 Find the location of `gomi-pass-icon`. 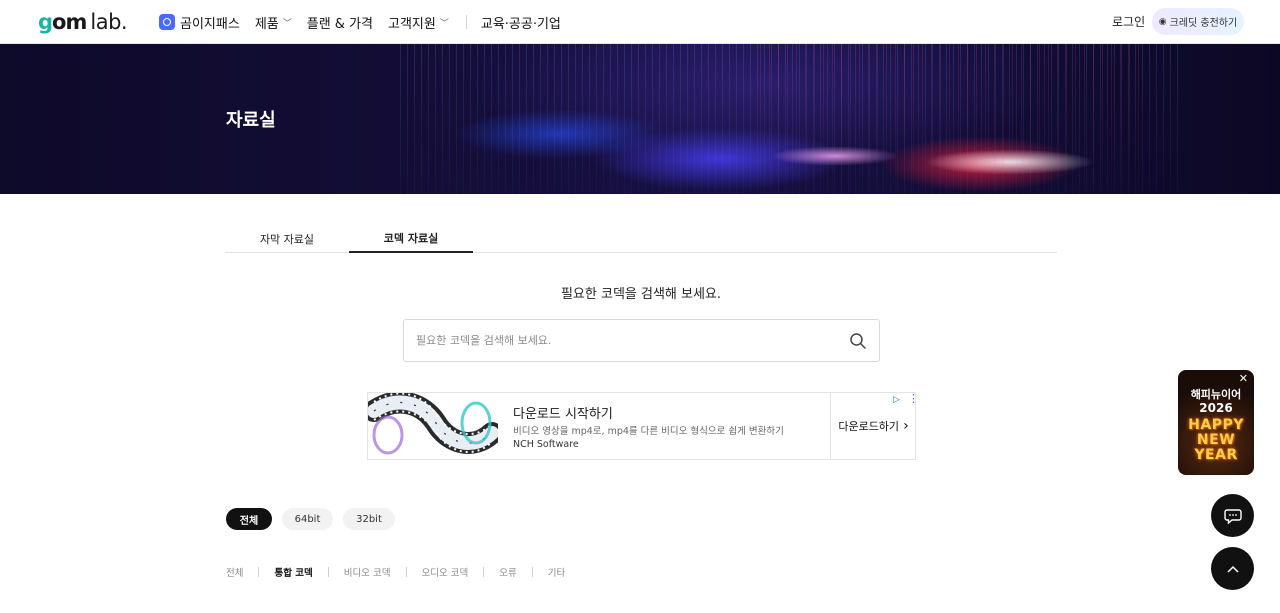

gomi-pass-icon is located at coordinates (167, 22).